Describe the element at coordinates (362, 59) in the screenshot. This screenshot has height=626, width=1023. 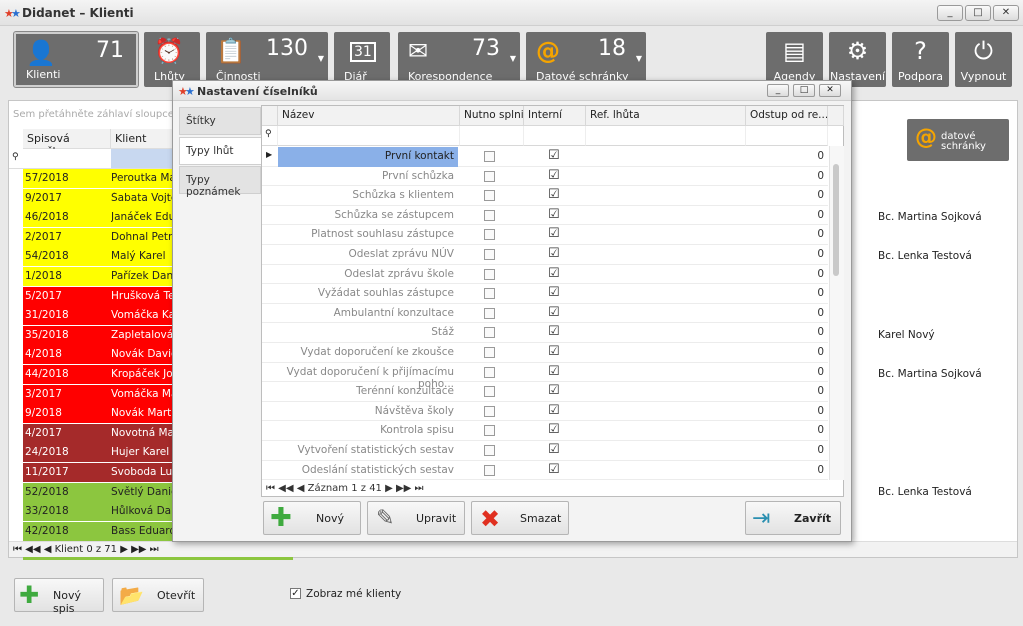
I see `diar-tile: 31 Diář` at that location.